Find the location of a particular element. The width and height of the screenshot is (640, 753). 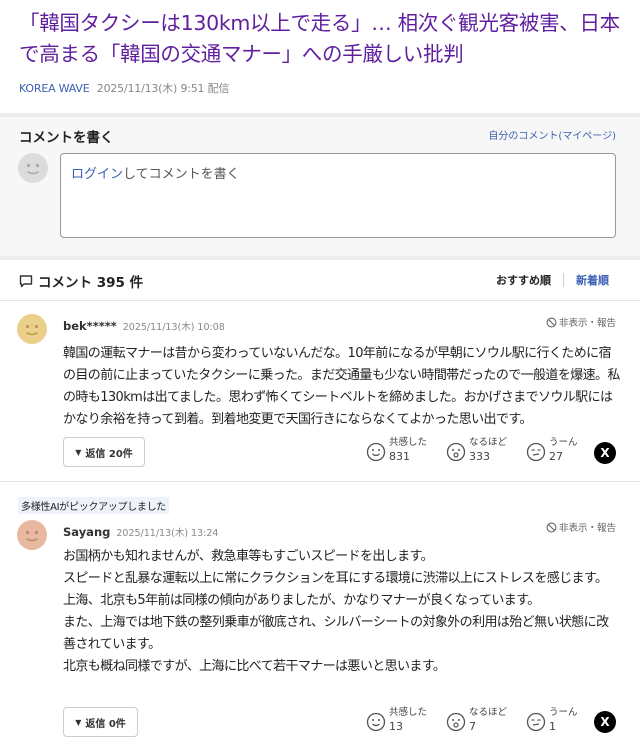

user-name: bek***** is located at coordinates (90, 326).